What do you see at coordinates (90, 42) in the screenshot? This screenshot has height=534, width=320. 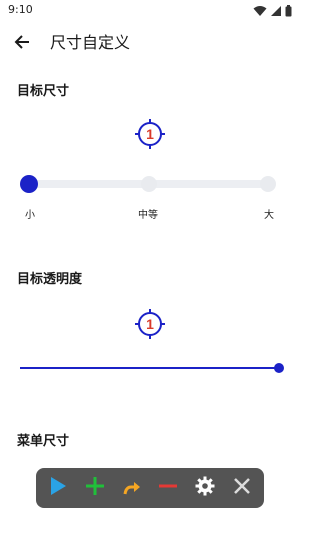 I see `page-title: 尺寸自定义` at bounding box center [90, 42].